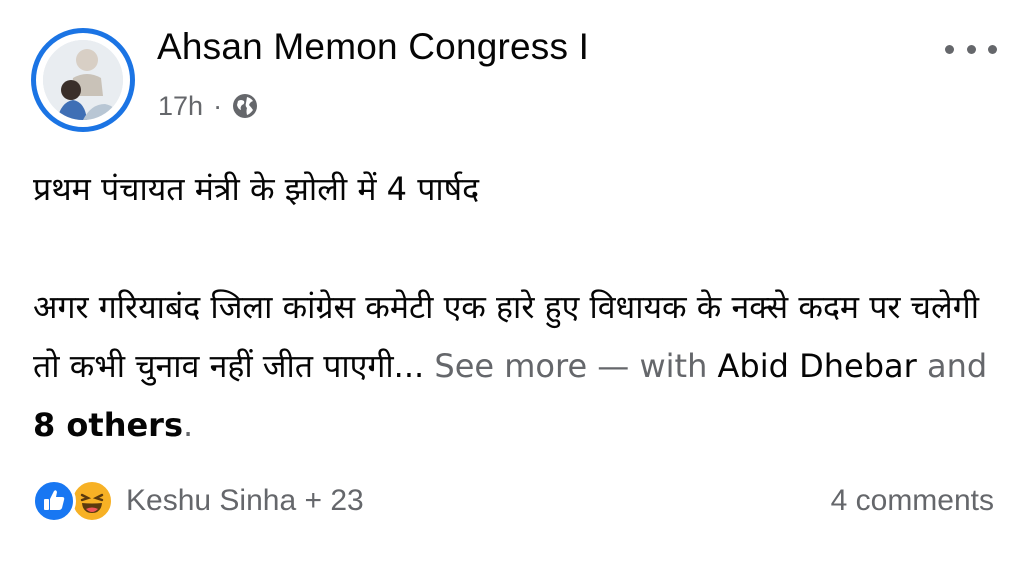  What do you see at coordinates (971, 49) in the screenshot?
I see `more-options-button` at bounding box center [971, 49].